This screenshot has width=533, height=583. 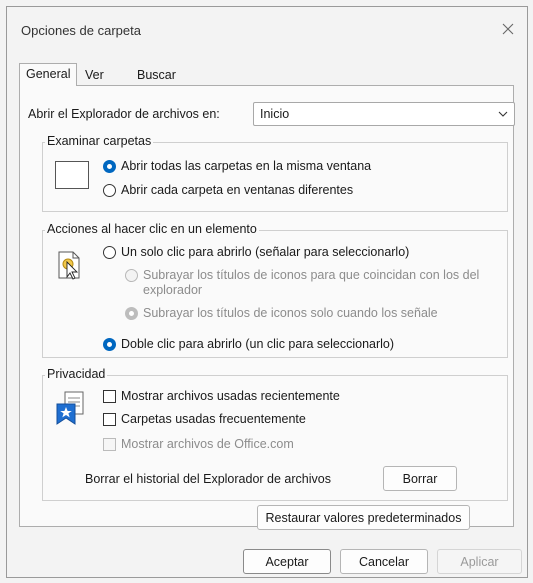 What do you see at coordinates (267, 27) in the screenshot?
I see `title-bar: Opciones de carpeta` at bounding box center [267, 27].